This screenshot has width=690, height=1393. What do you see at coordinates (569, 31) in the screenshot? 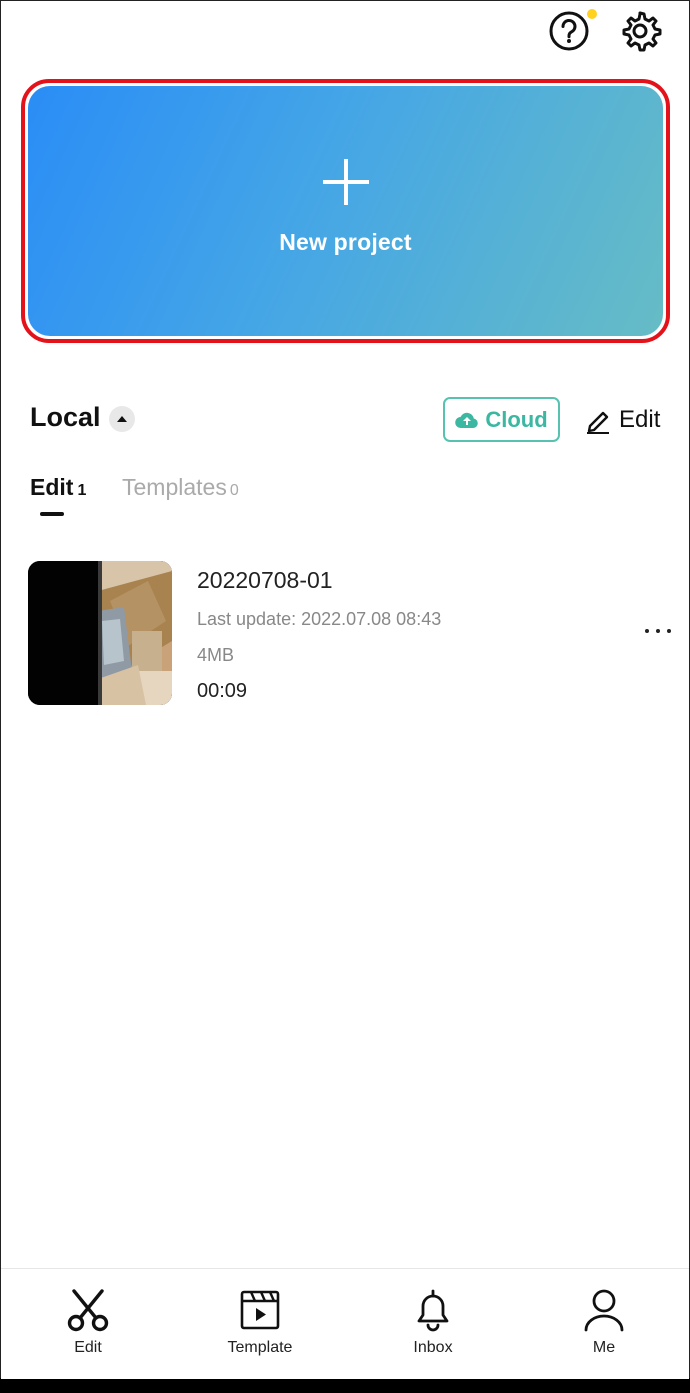
I see `help-circle-icon` at bounding box center [569, 31].